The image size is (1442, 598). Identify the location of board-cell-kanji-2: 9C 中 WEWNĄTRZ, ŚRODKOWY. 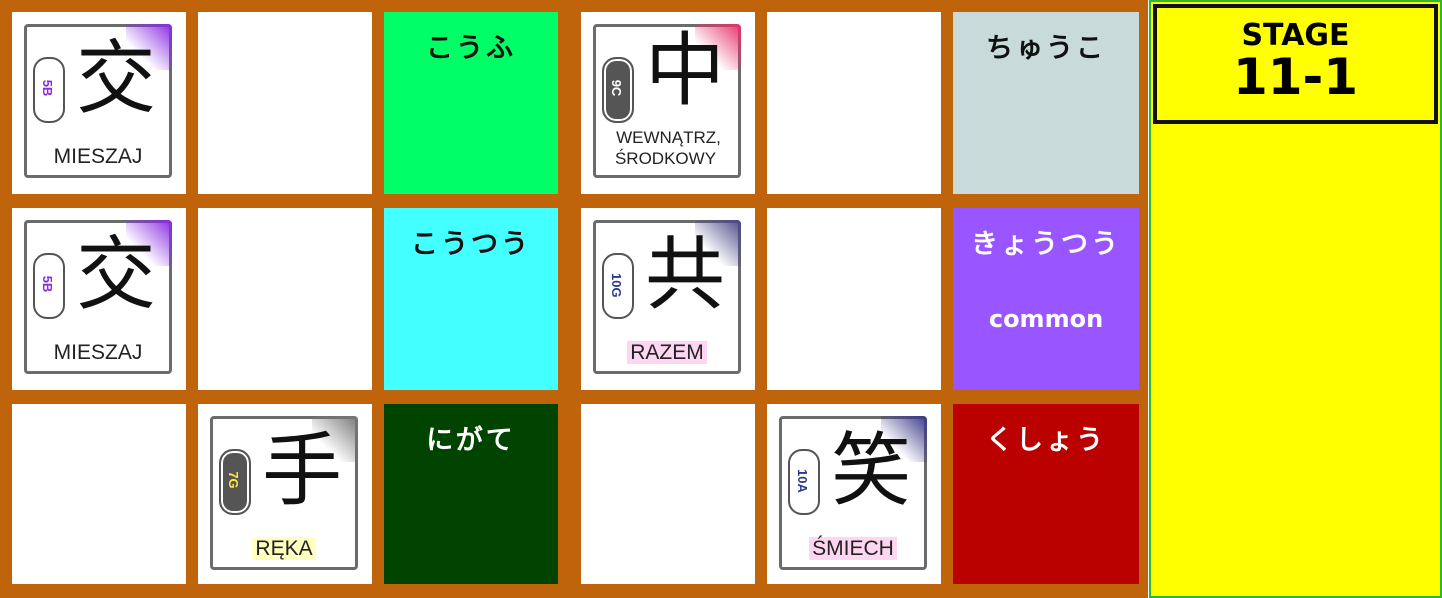
(668, 103).